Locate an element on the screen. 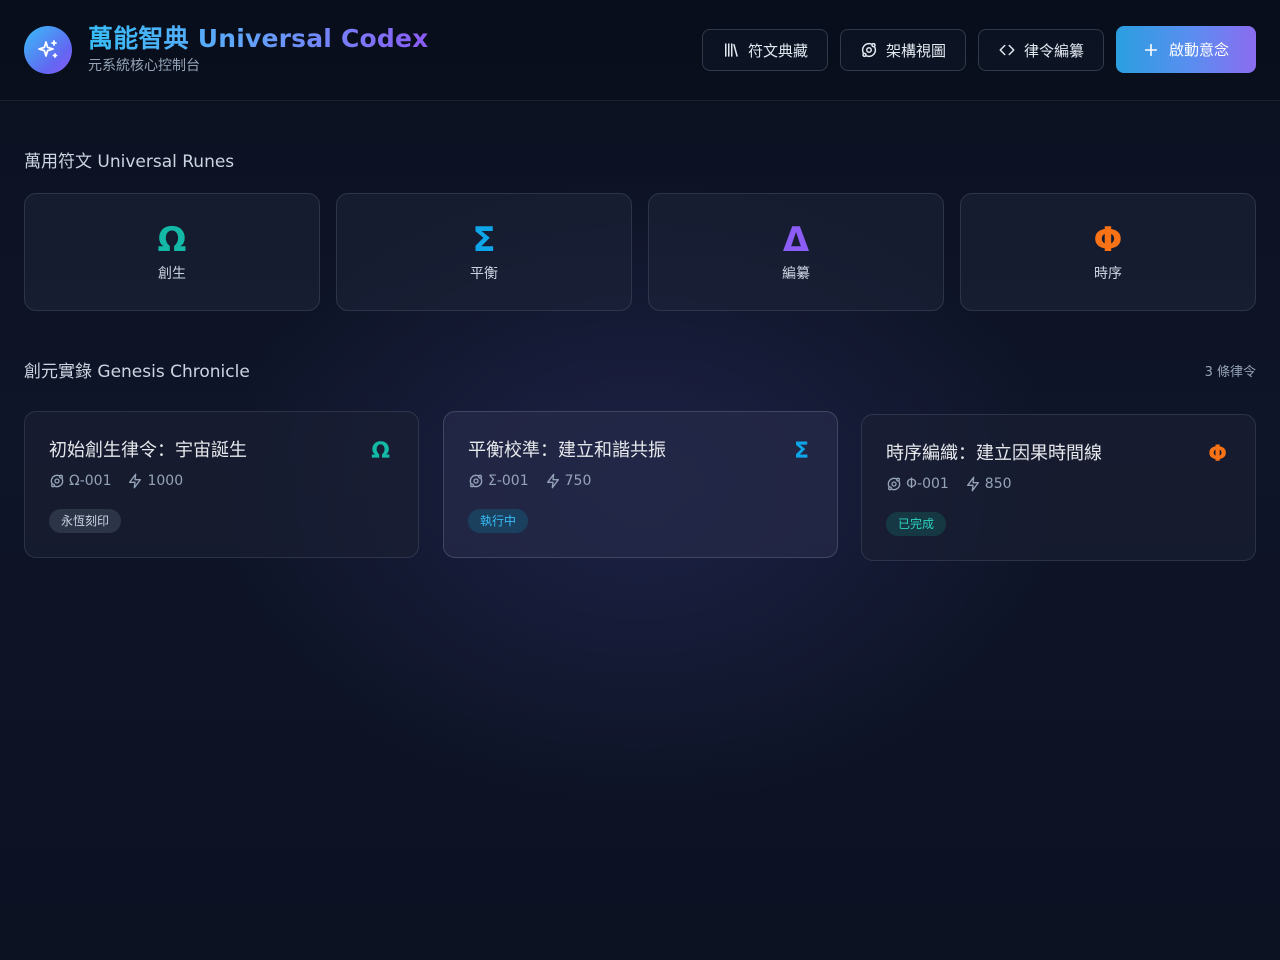 The width and height of the screenshot is (1280, 960). chronicle-section-title: 創元實錄 Genesis Chronicle is located at coordinates (137, 372).